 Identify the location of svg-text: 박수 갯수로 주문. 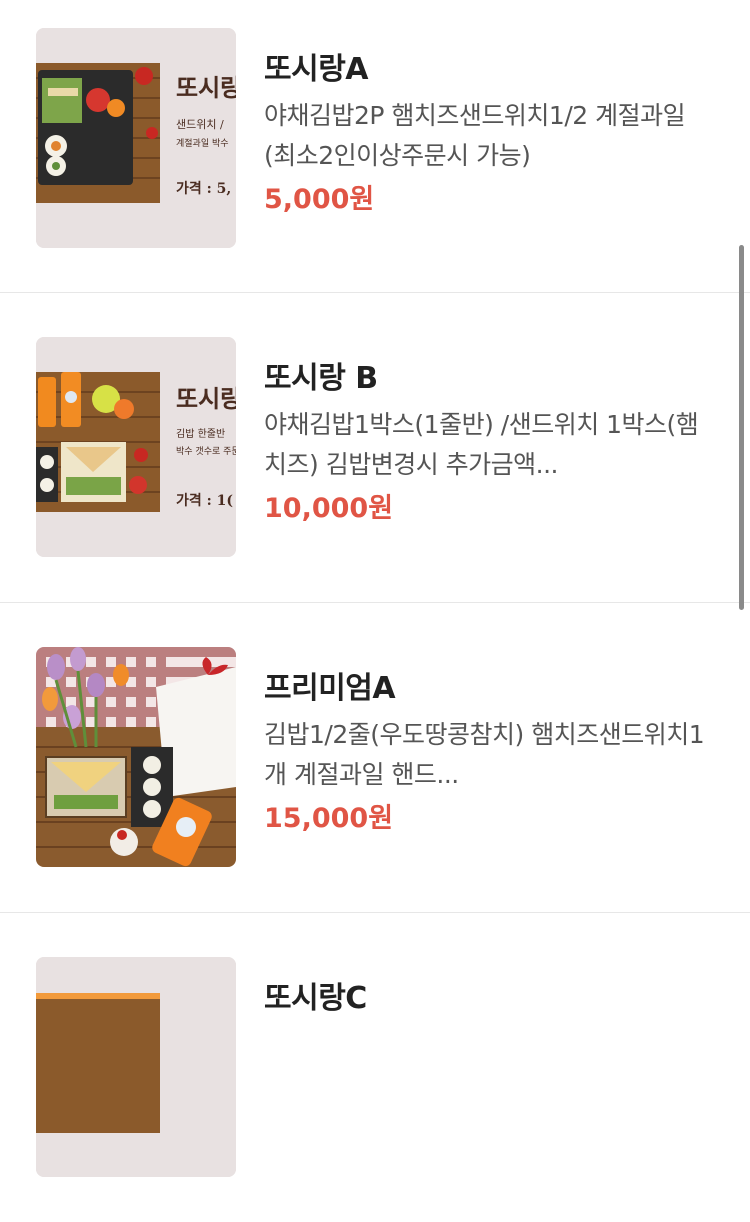
(206, 451).